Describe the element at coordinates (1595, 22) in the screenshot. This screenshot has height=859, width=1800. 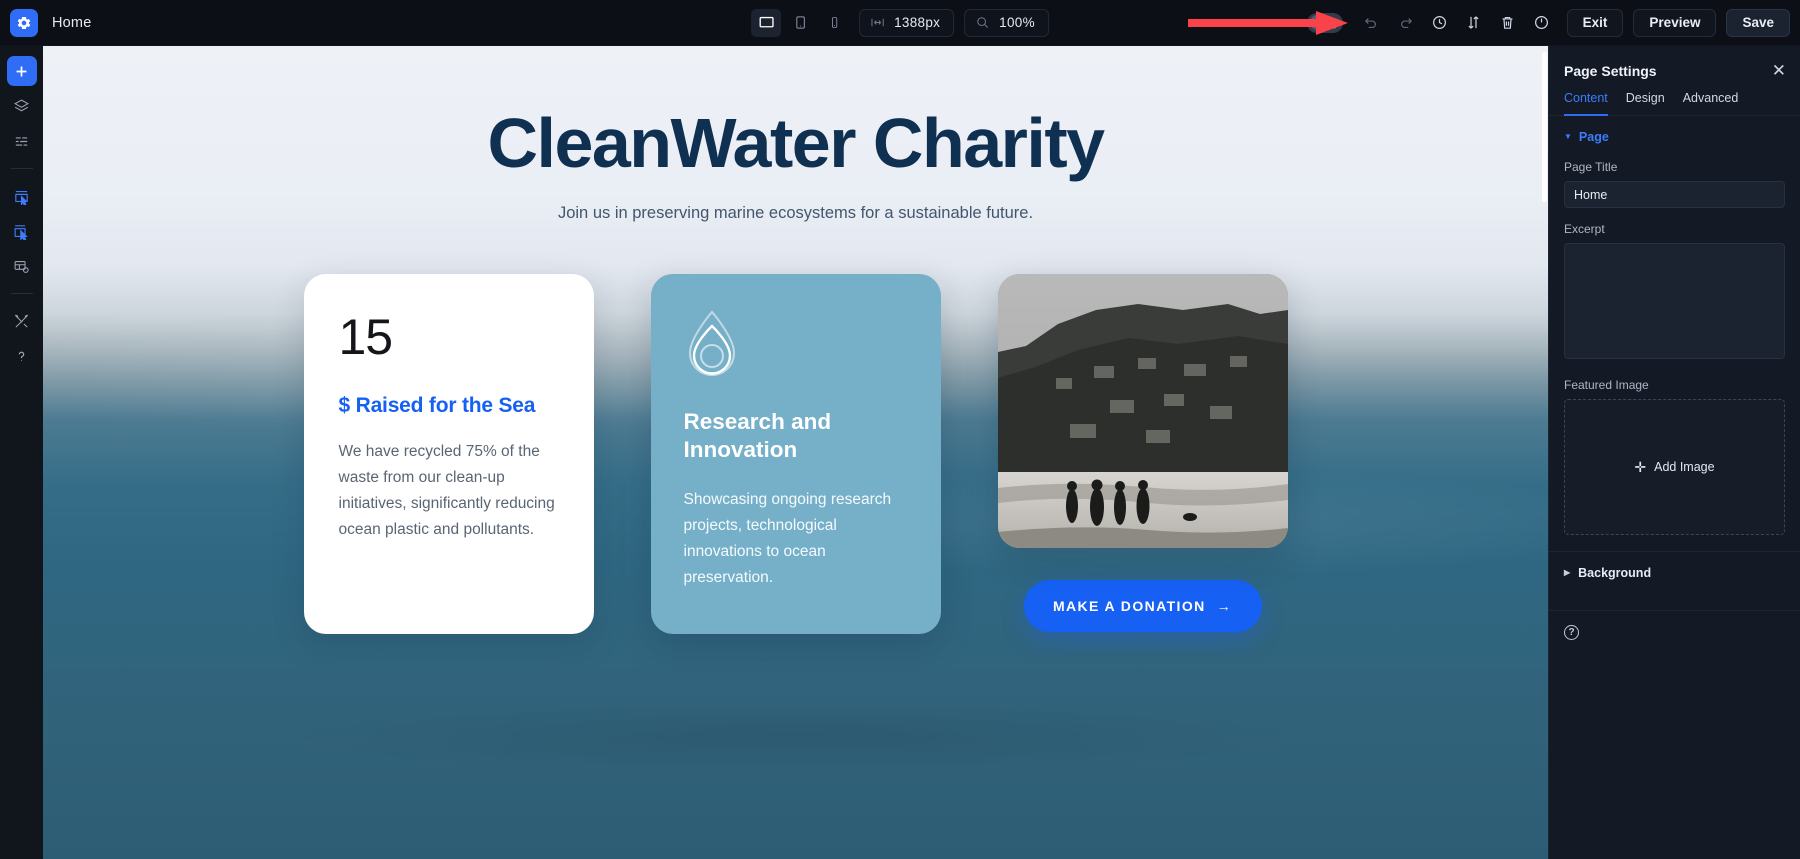
I see `exit-button: Exit` at that location.